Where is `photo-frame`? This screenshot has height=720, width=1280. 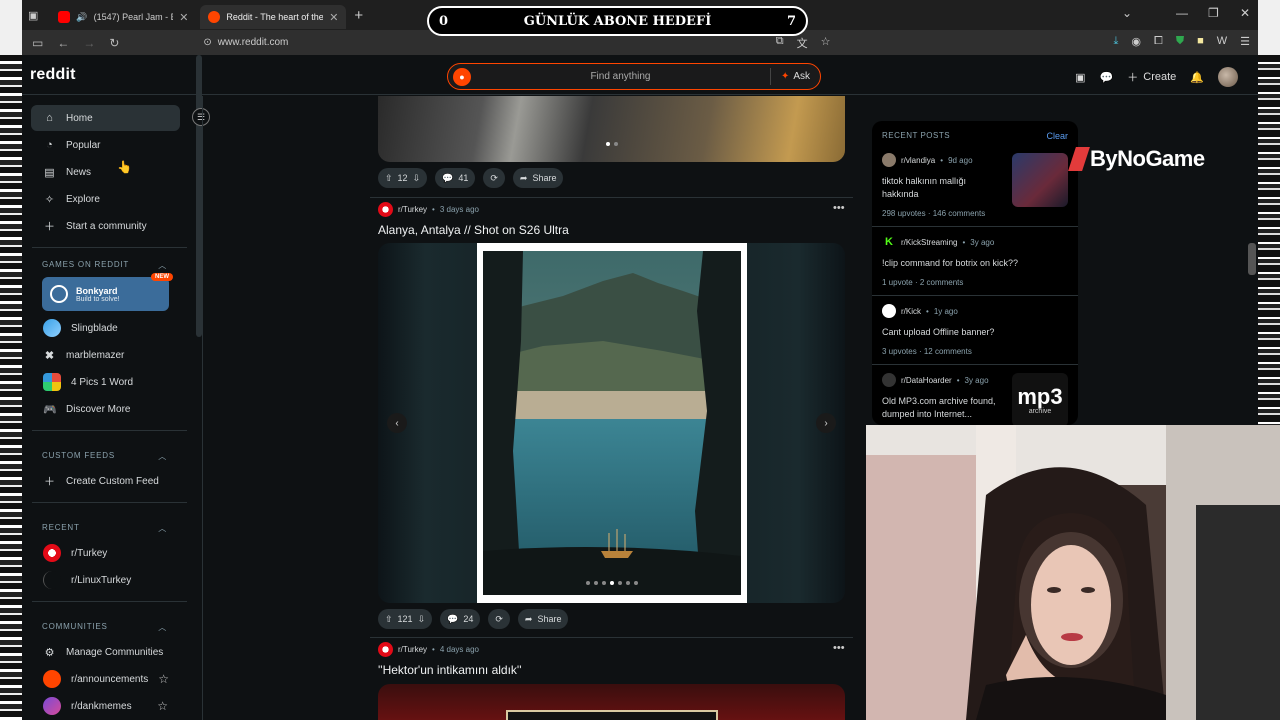 photo-frame is located at coordinates (612, 423).